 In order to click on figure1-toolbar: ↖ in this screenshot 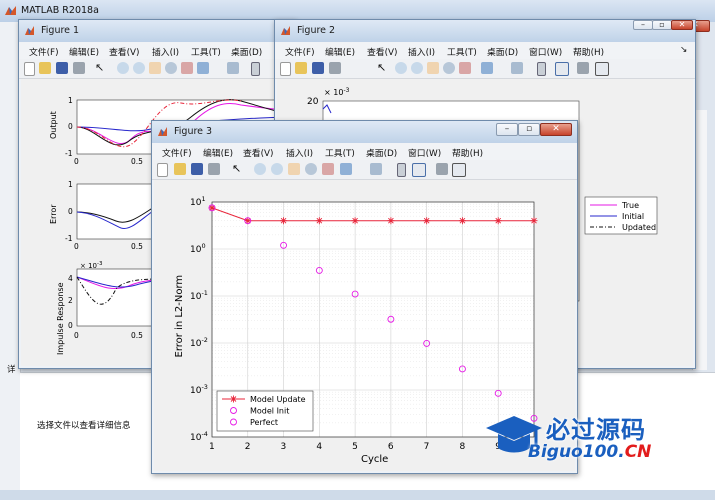, I will do `click(157, 69)`.